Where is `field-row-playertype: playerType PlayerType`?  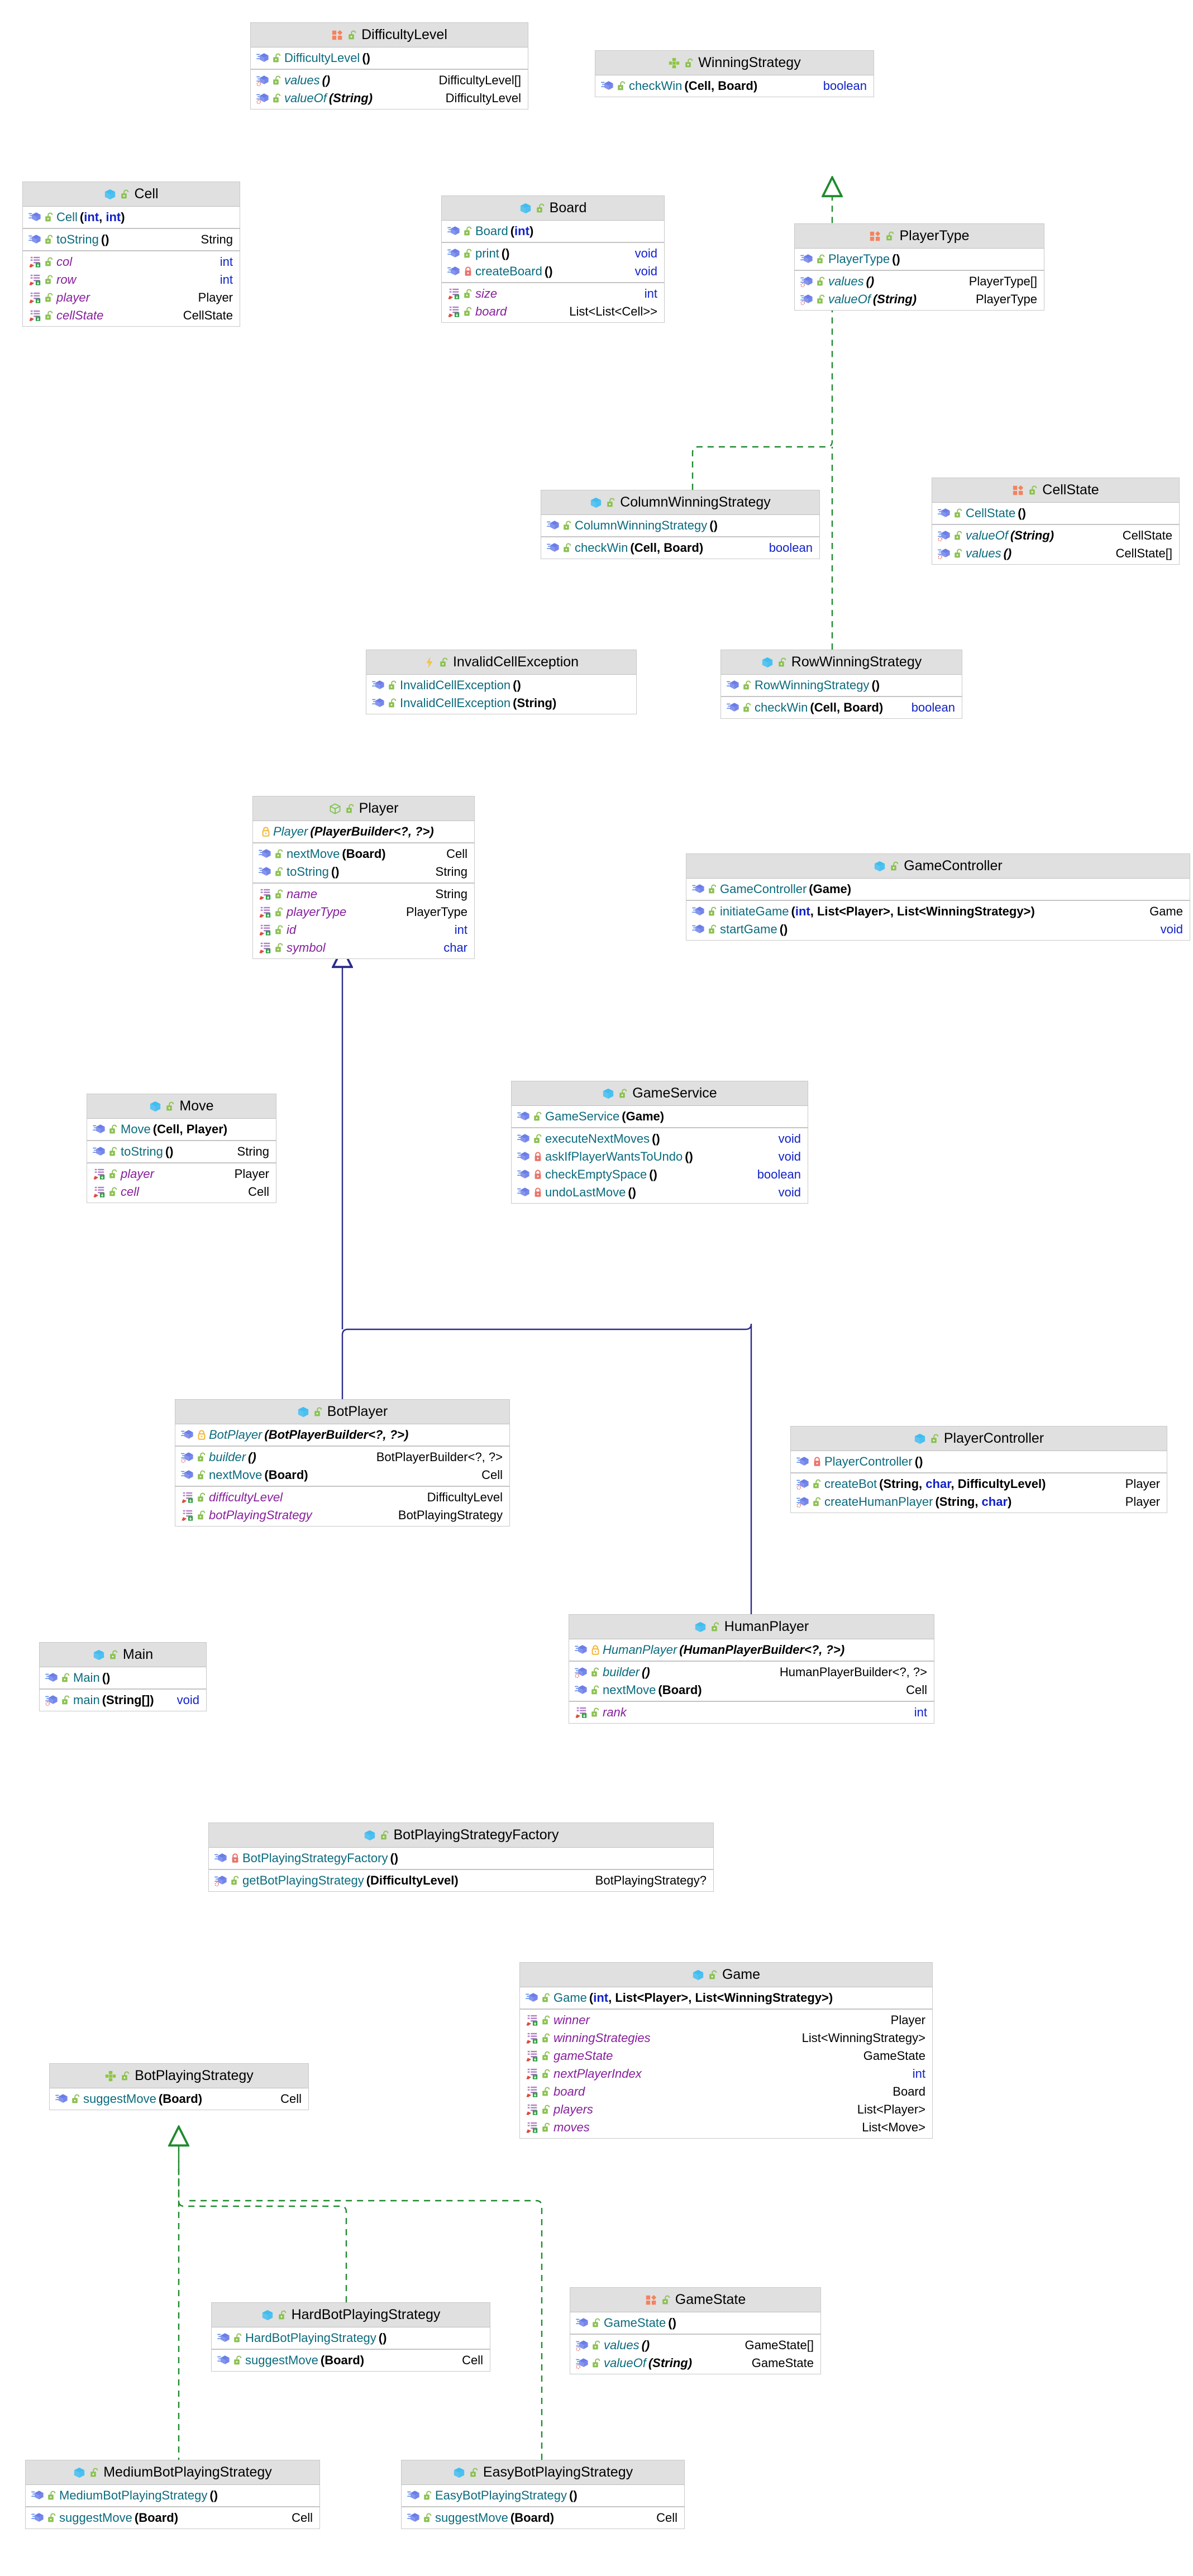 field-row-playertype: playerType PlayerType is located at coordinates (363, 912).